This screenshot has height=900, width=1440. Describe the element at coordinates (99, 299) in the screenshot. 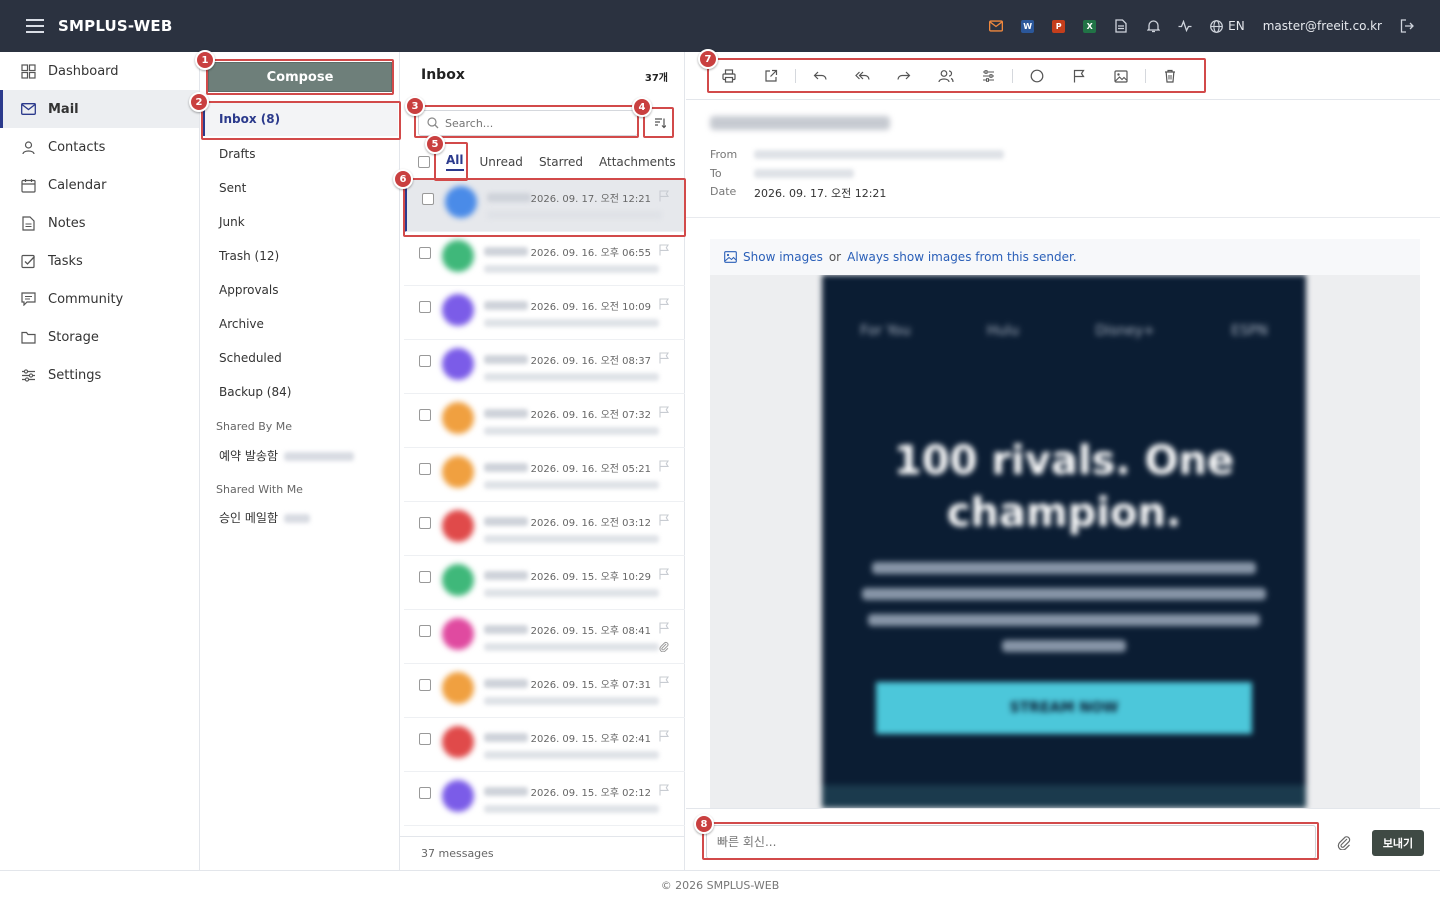

I see `sidebar-item-community: Community` at that location.